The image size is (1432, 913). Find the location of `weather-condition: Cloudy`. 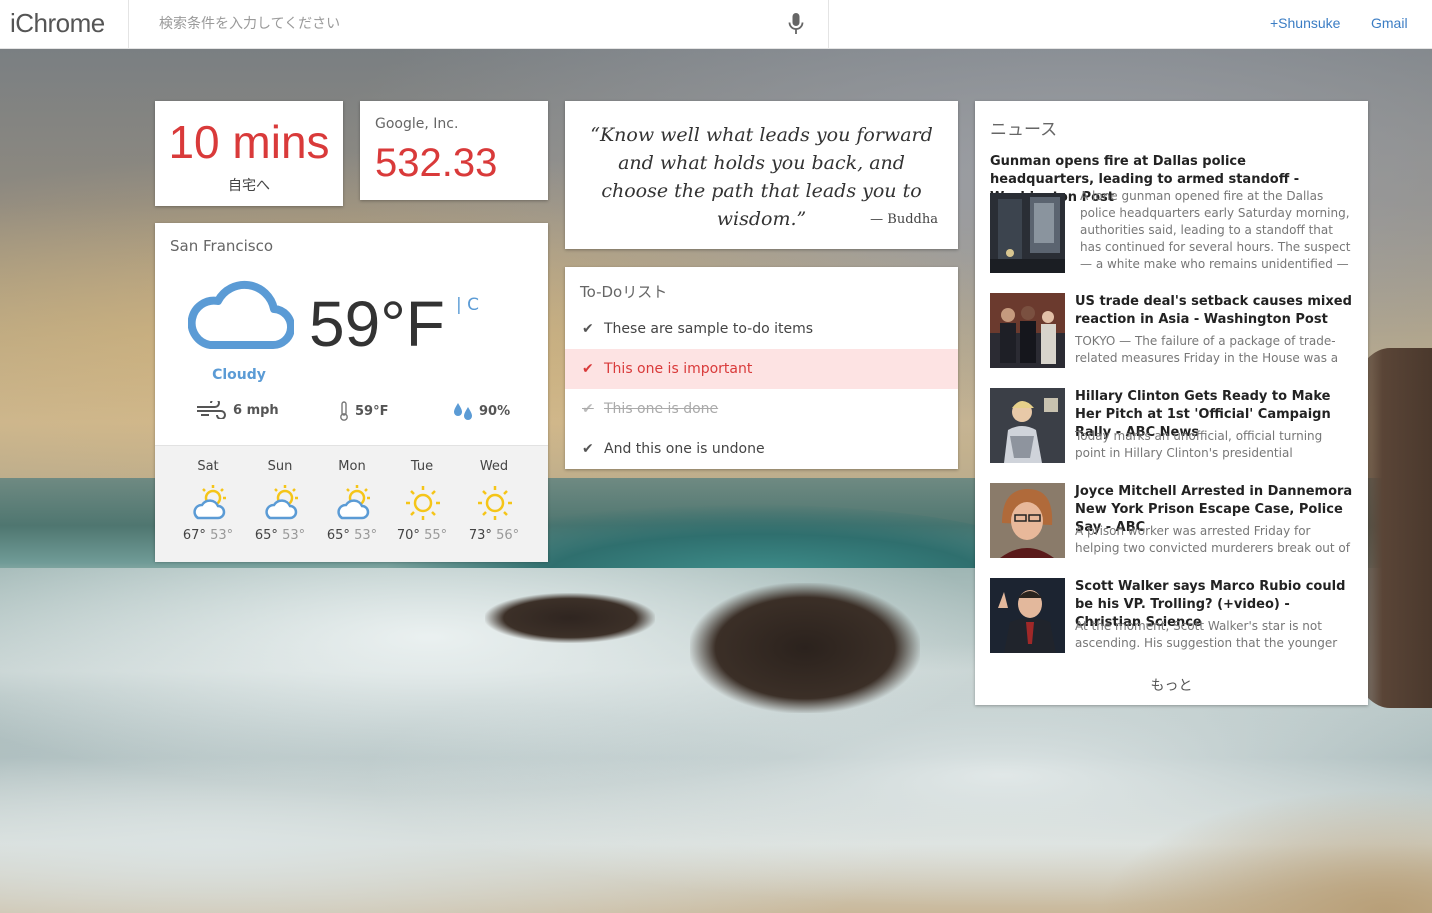

weather-condition: Cloudy is located at coordinates (239, 375).